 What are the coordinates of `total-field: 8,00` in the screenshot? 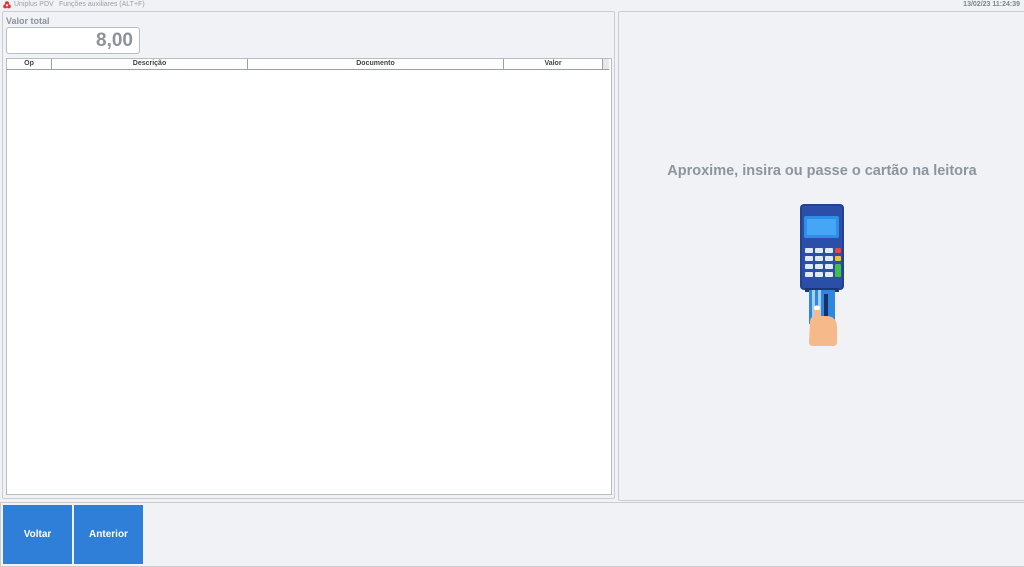 It's located at (73, 40).